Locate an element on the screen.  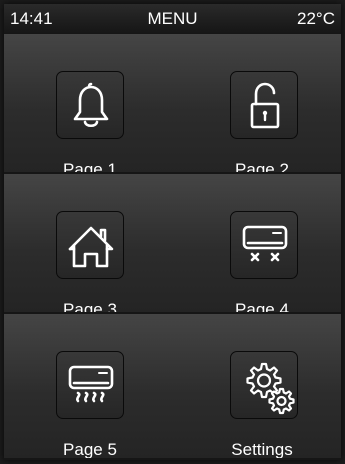
unlocked-padlock-icon is located at coordinates (264, 105).